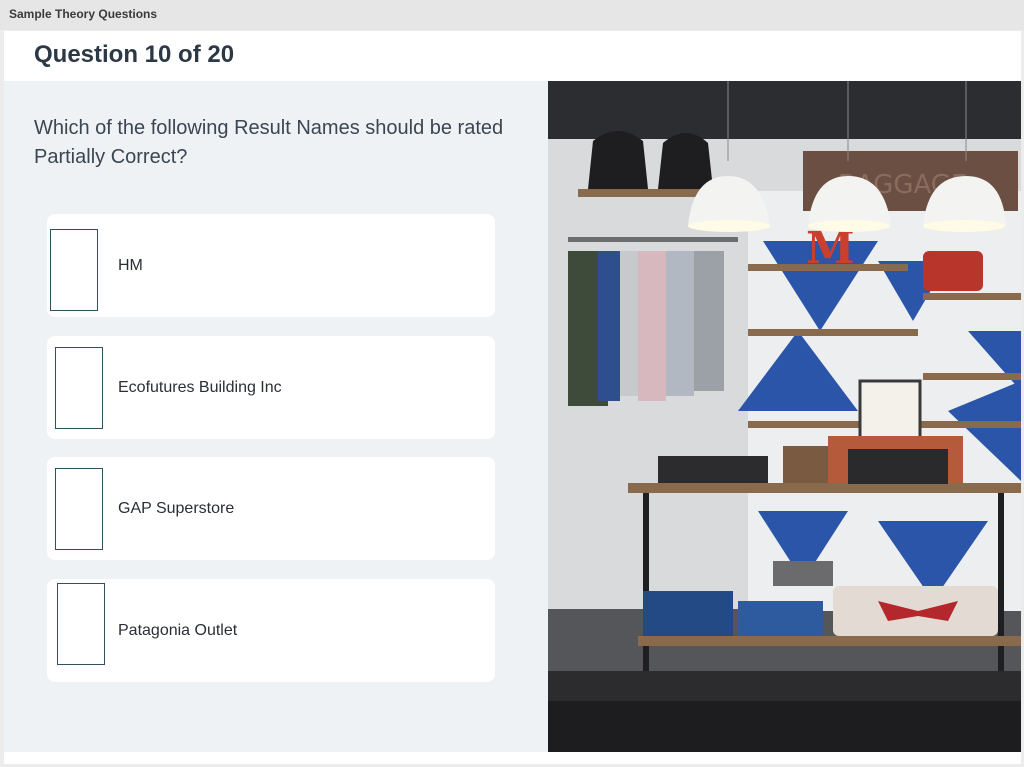 The image size is (1024, 767). I want to click on title-bar: Sample Theory Questions, so click(512, 15).